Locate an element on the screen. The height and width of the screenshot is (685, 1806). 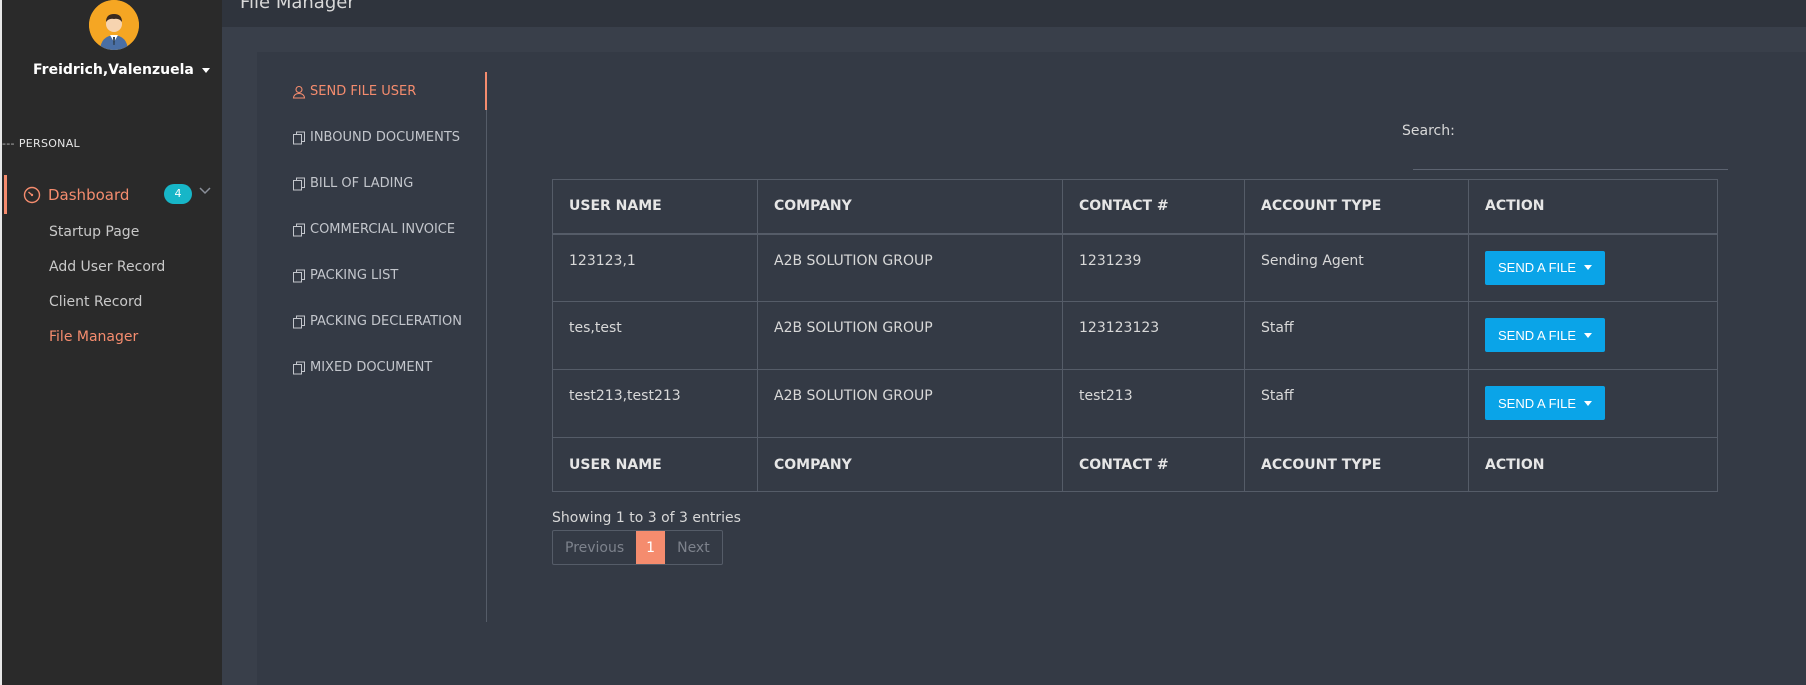
tab-send-file-user: SEND FILE USER is located at coordinates (354, 91).